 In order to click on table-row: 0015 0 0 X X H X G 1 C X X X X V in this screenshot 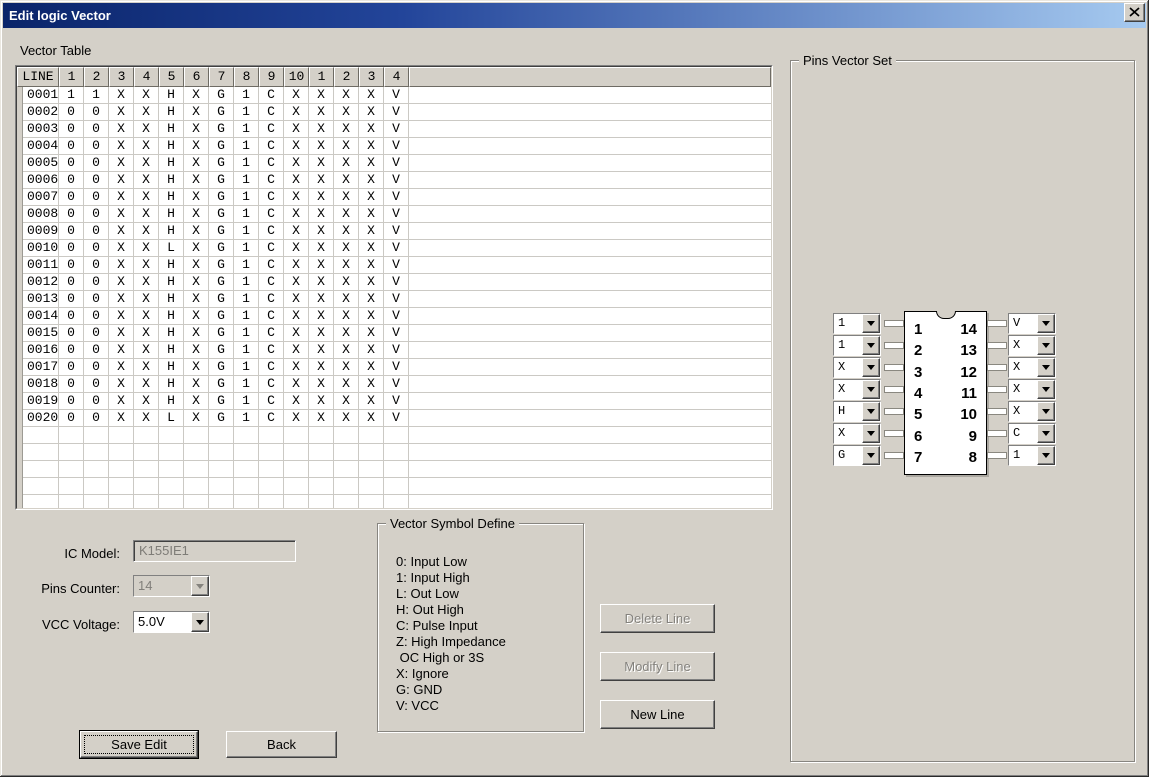, I will do `click(394, 333)`.